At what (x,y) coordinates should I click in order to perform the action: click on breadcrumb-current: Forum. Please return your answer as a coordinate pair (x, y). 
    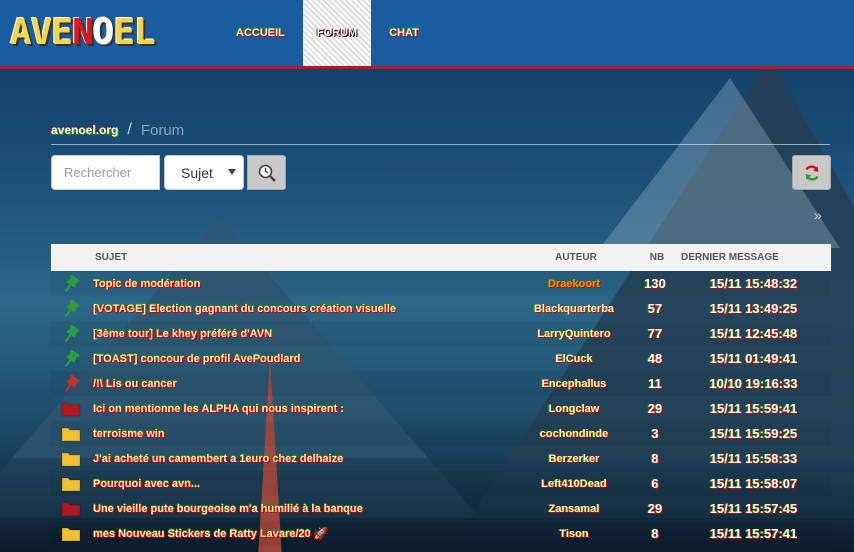
    Looking at the image, I should click on (162, 130).